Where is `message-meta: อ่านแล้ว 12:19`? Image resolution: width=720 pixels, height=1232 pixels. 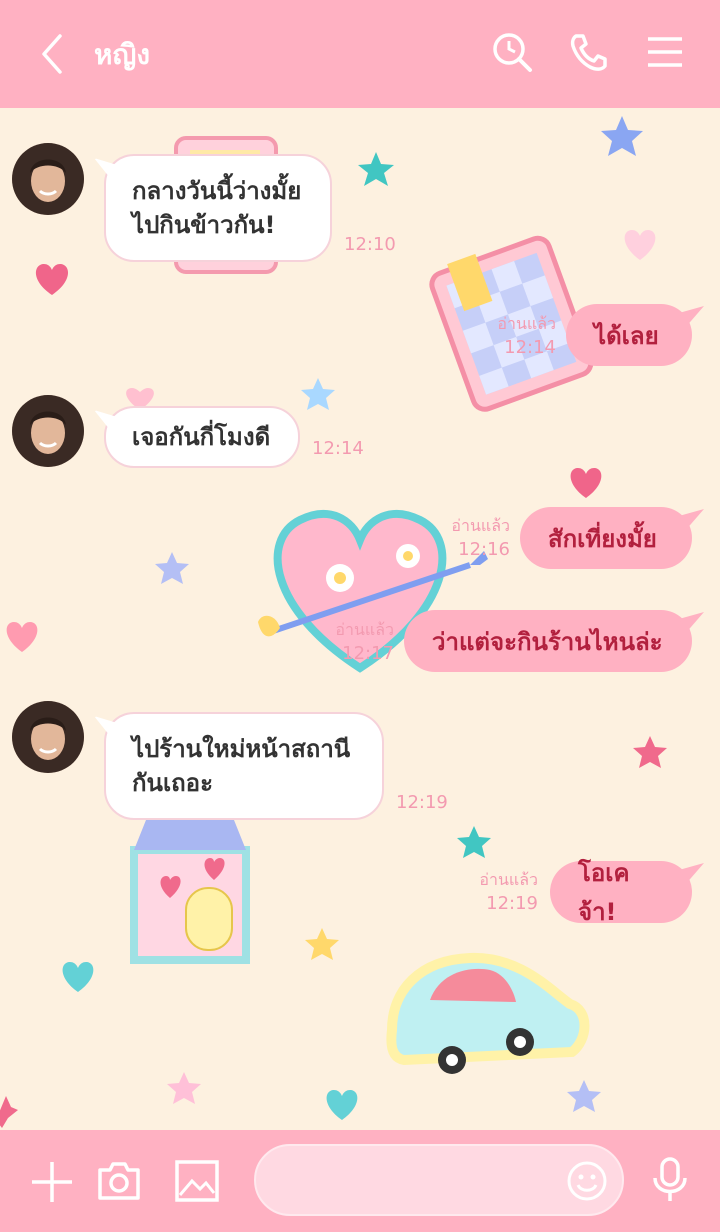
message-meta: อ่านแล้ว 12:19 is located at coordinates (500, 892).